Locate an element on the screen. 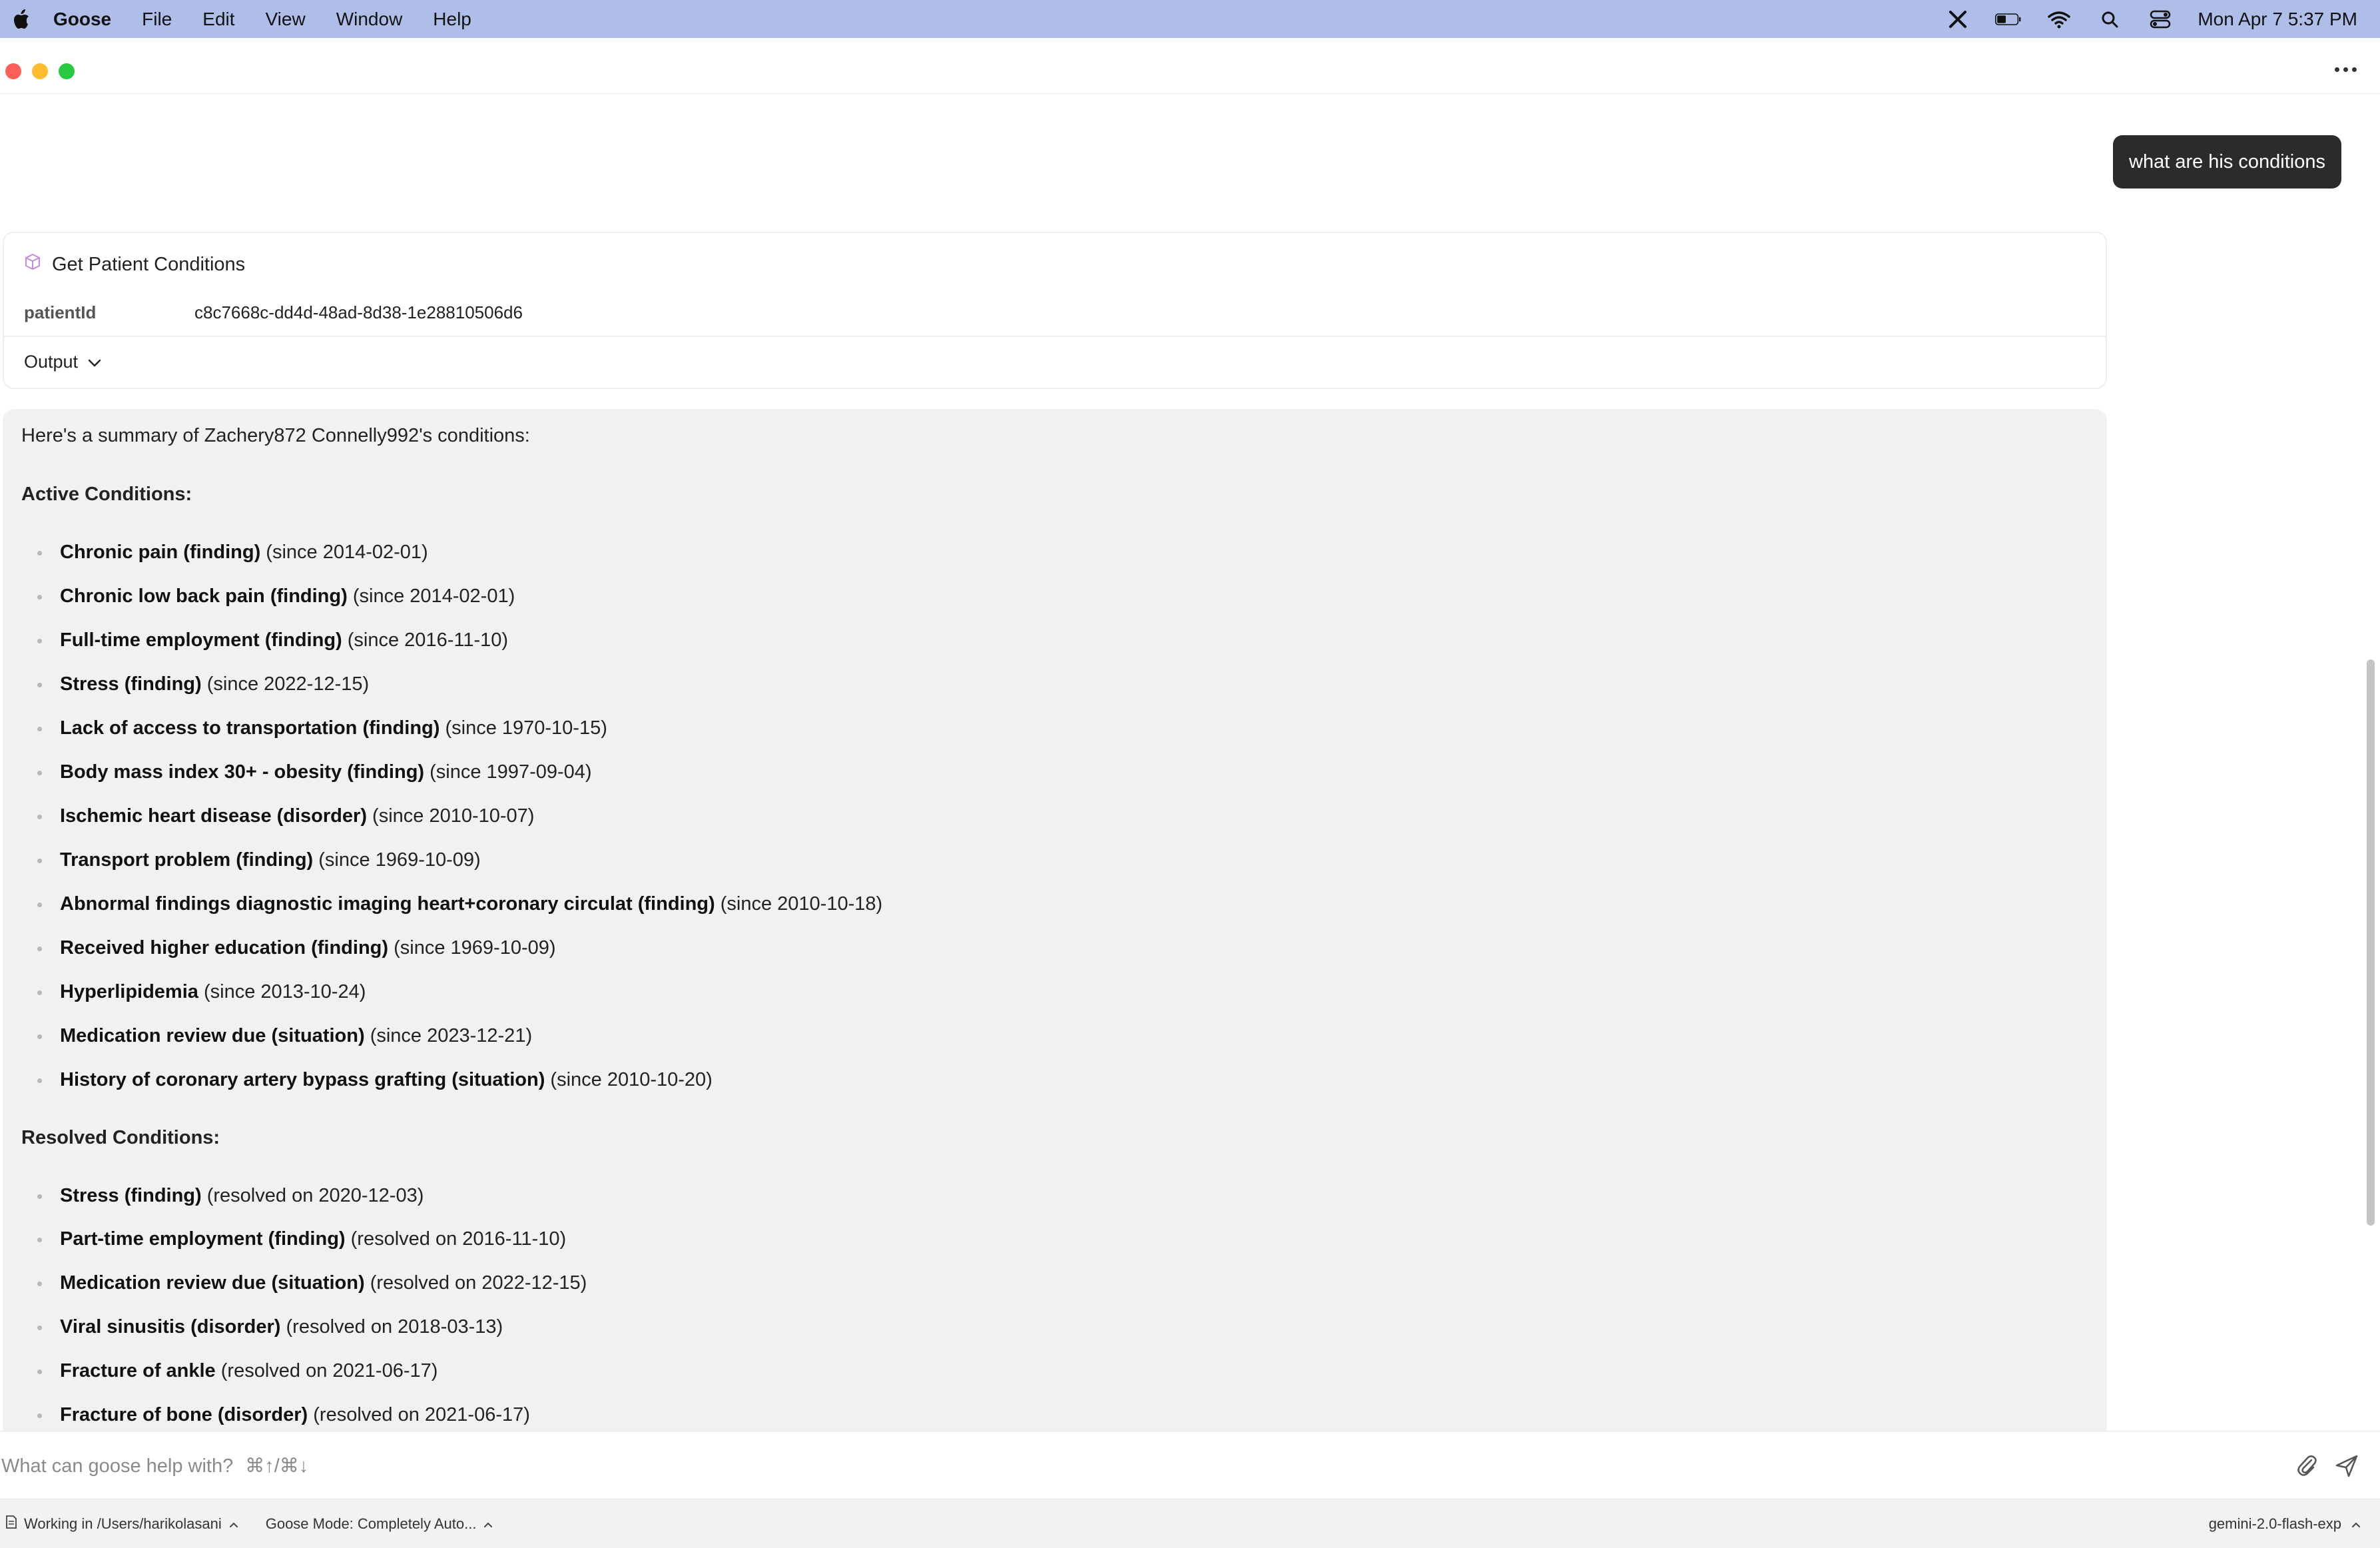  tool-cube-icon is located at coordinates (32, 264).